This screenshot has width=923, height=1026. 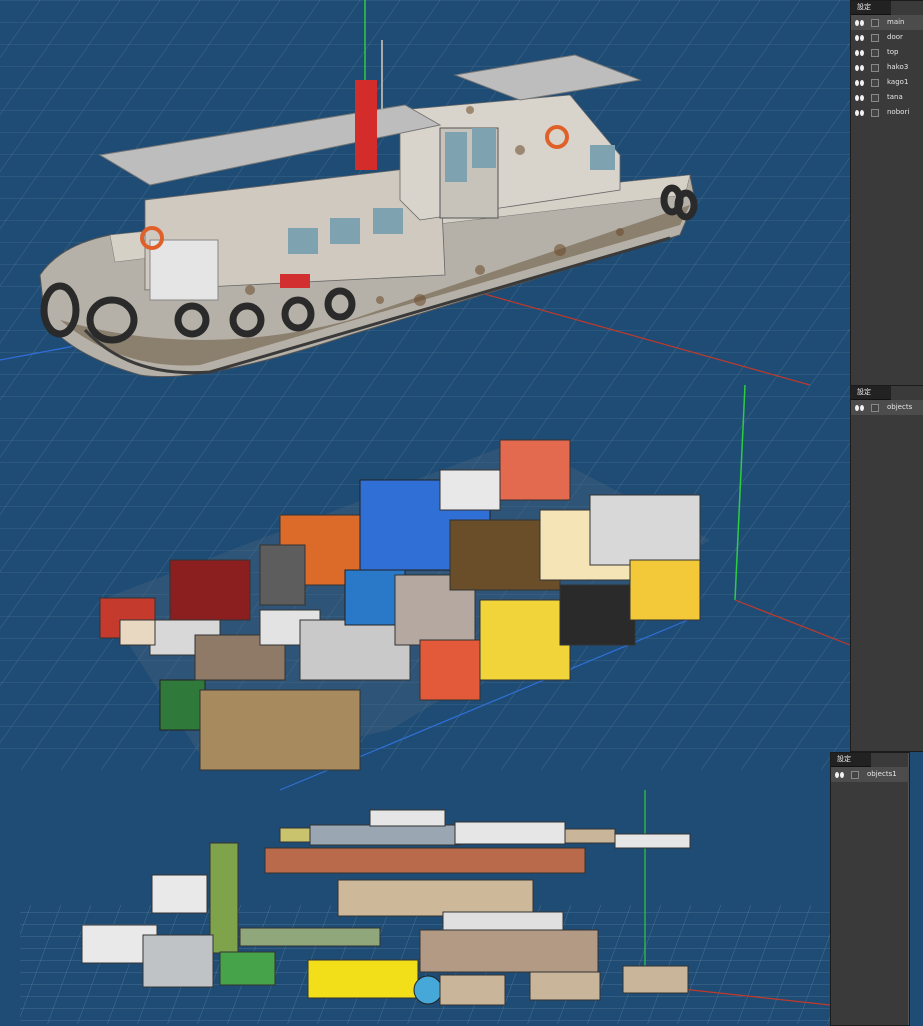 I want to click on layer-list: main door top hako3 kago1 tana nobori, so click(x=887, y=67).